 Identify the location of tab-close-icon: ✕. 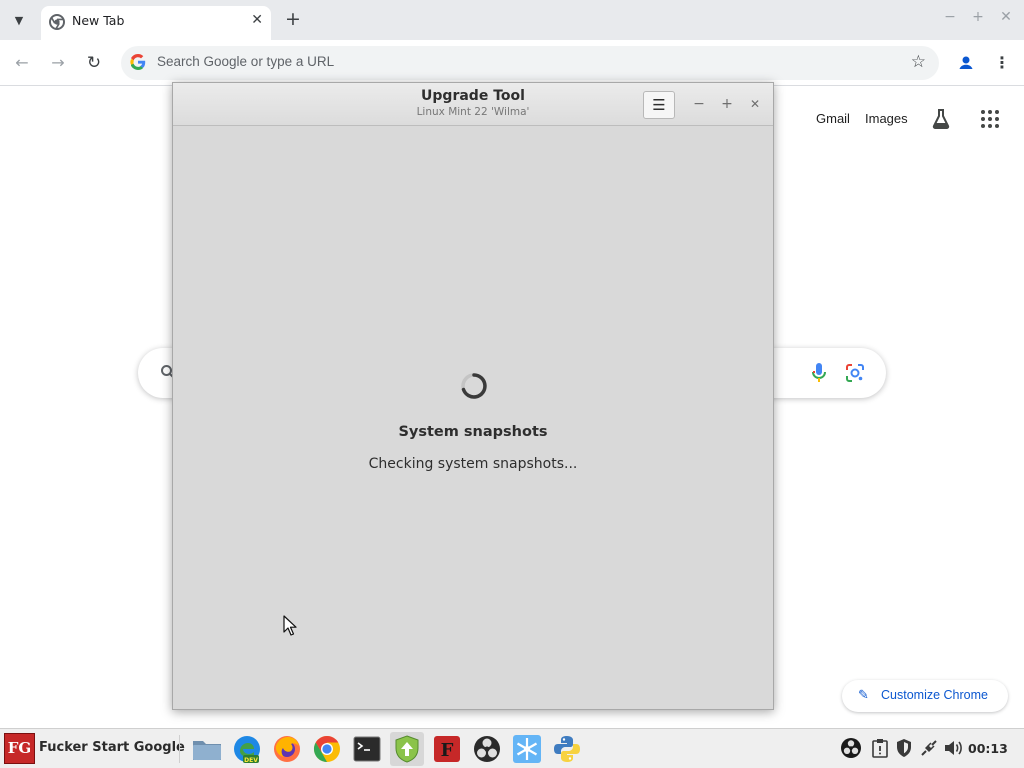
(257, 20).